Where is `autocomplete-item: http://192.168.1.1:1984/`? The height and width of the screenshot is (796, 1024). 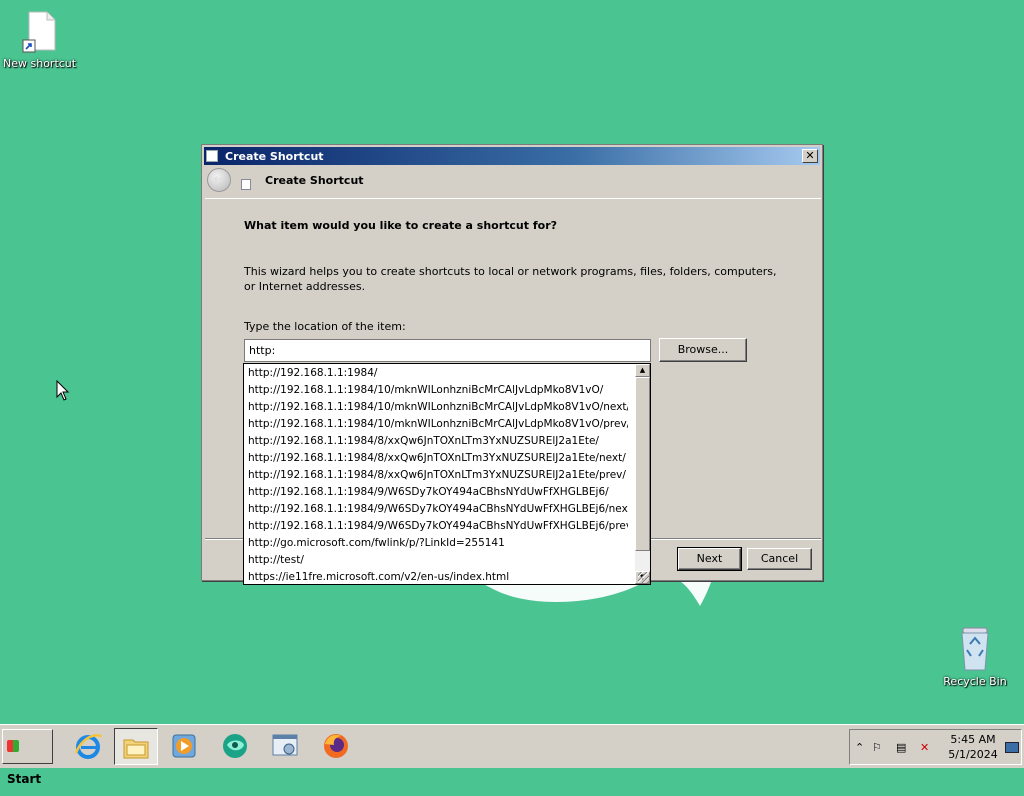
autocomplete-item: http://192.168.1.1:1984/ is located at coordinates (438, 373).